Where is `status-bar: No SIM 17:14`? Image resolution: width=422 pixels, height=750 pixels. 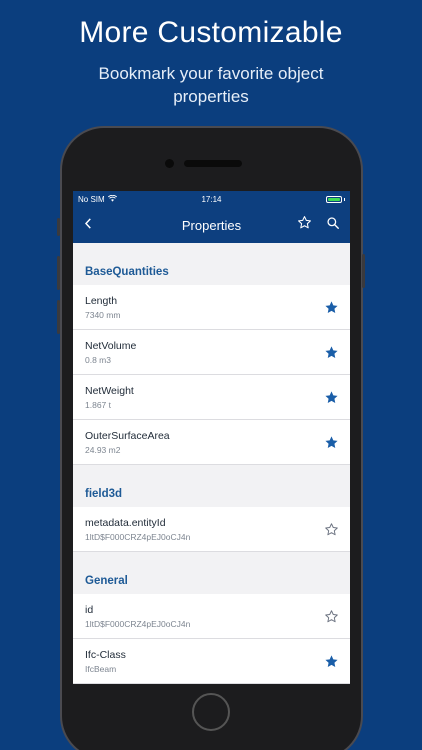
status-bar: No SIM 17:14 is located at coordinates (211, 199).